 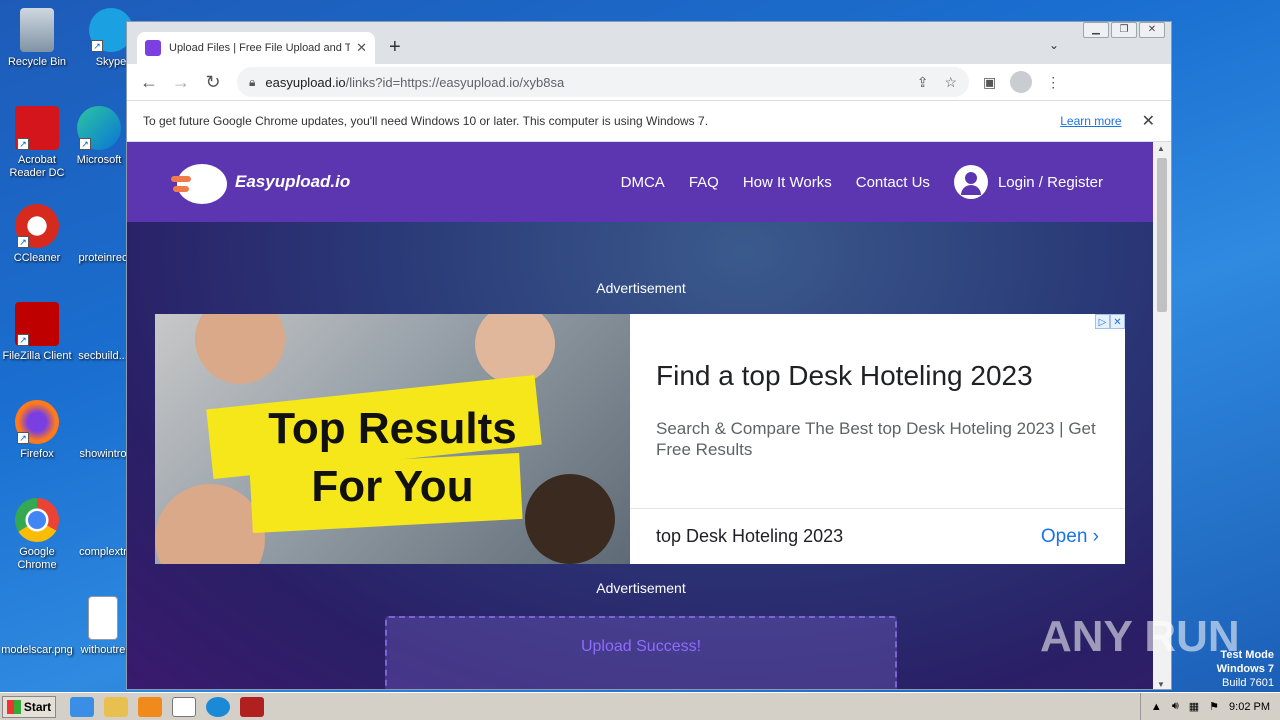 I want to click on cloud-logo-icon, so click(x=201, y=182).